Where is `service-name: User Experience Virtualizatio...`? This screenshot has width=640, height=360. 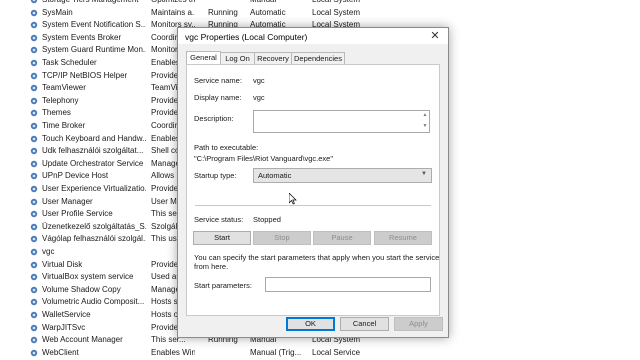
service-name: User Experience Virtualizatio... is located at coordinates (94, 188).